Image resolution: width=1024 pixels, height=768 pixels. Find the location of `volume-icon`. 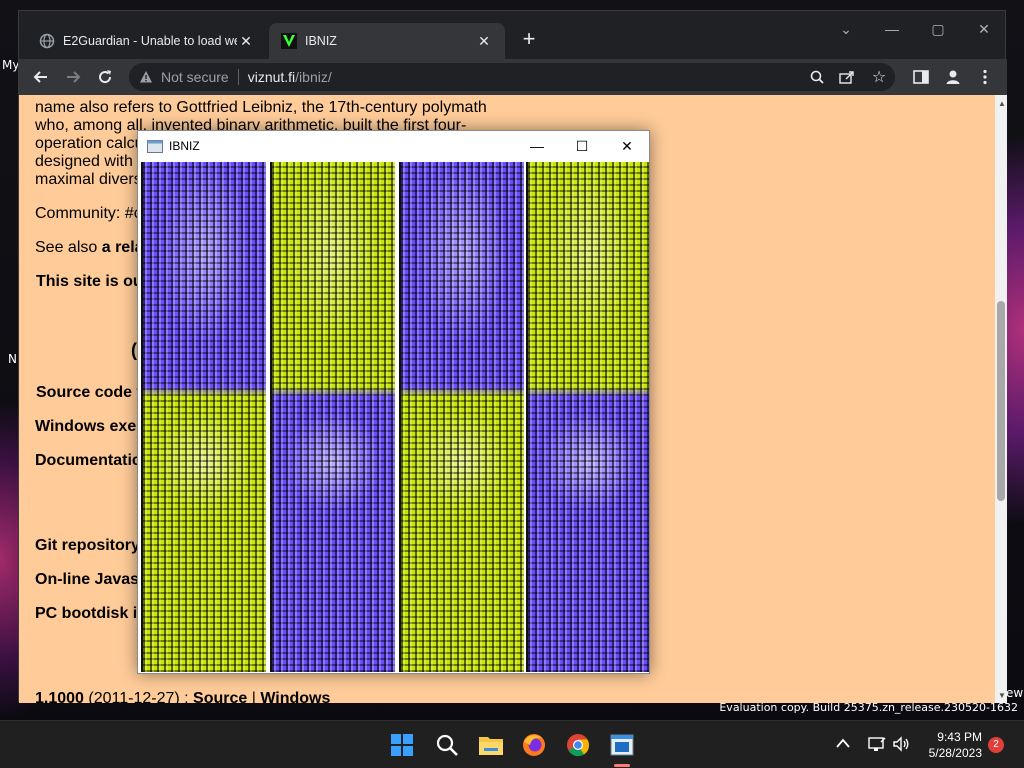

volume-icon is located at coordinates (901, 746).